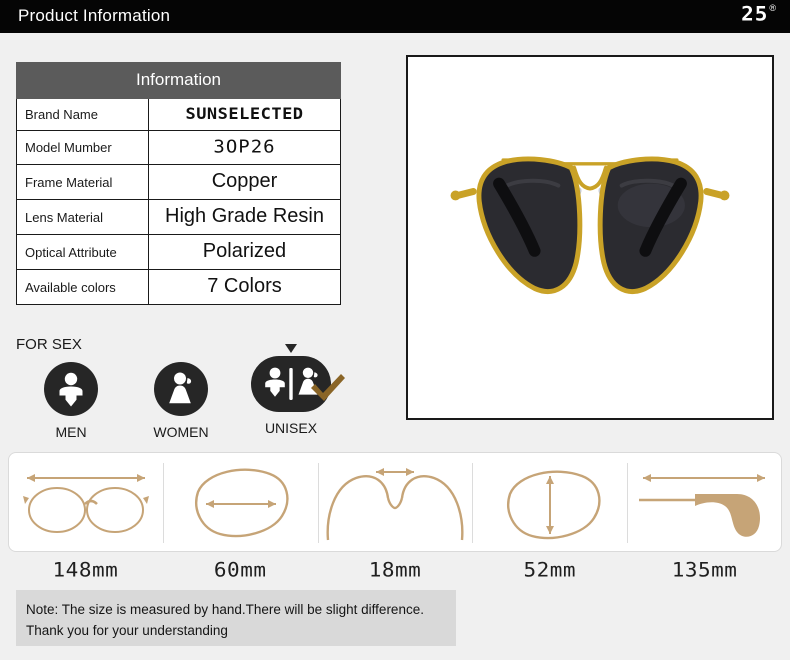  What do you see at coordinates (82, 217) in the screenshot?
I see `row-label-lens-material: Lens Material` at bounding box center [82, 217].